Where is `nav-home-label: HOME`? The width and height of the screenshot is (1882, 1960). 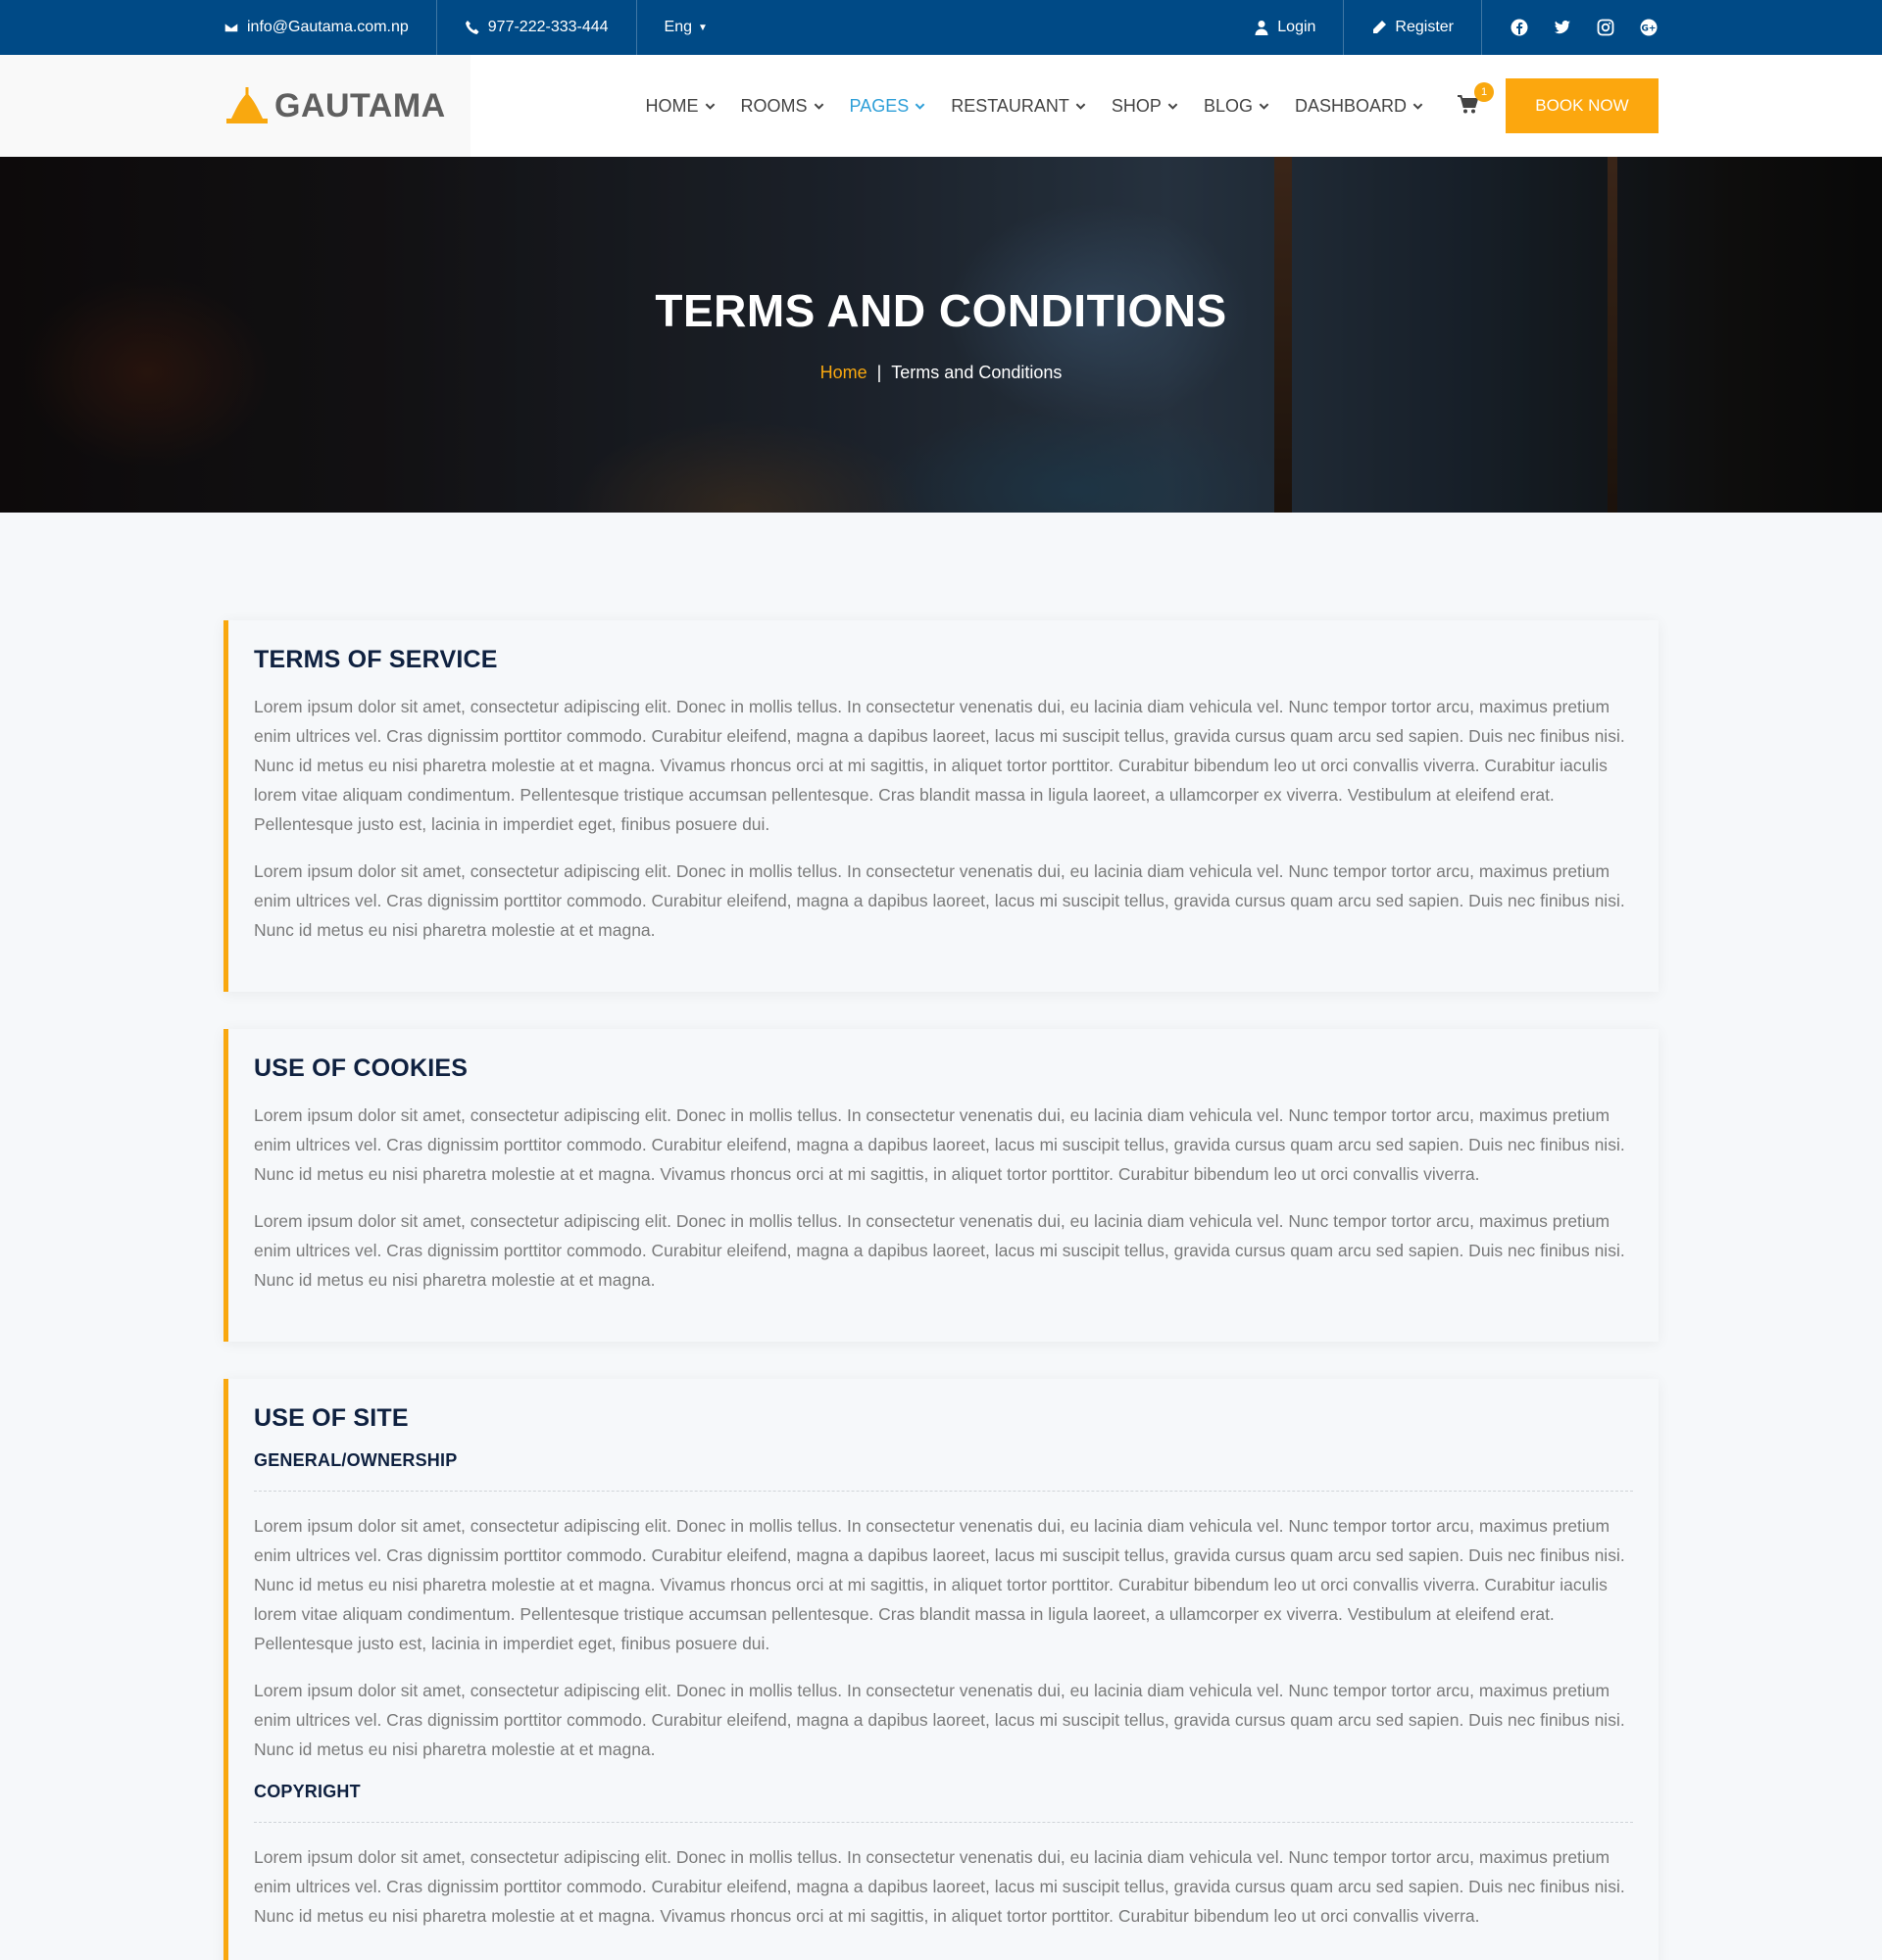 nav-home-label: HOME is located at coordinates (672, 105).